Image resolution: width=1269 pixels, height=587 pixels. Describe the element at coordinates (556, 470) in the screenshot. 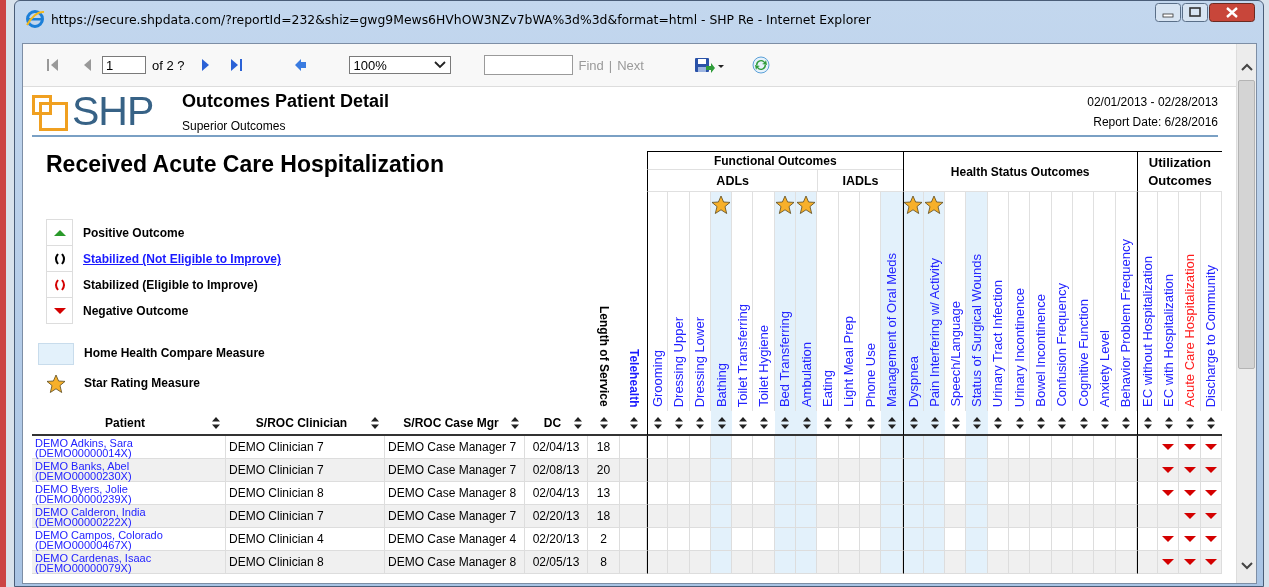

I see `table-cell: 02/08/13` at that location.